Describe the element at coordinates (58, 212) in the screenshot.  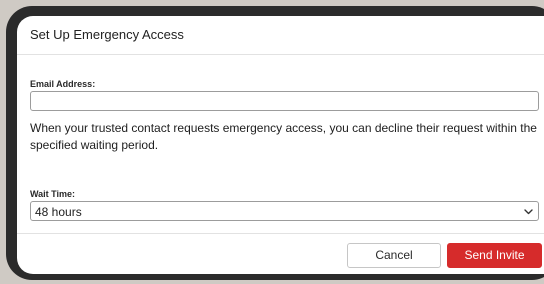
I see `wait-time-selected-value: 48 hours` at that location.